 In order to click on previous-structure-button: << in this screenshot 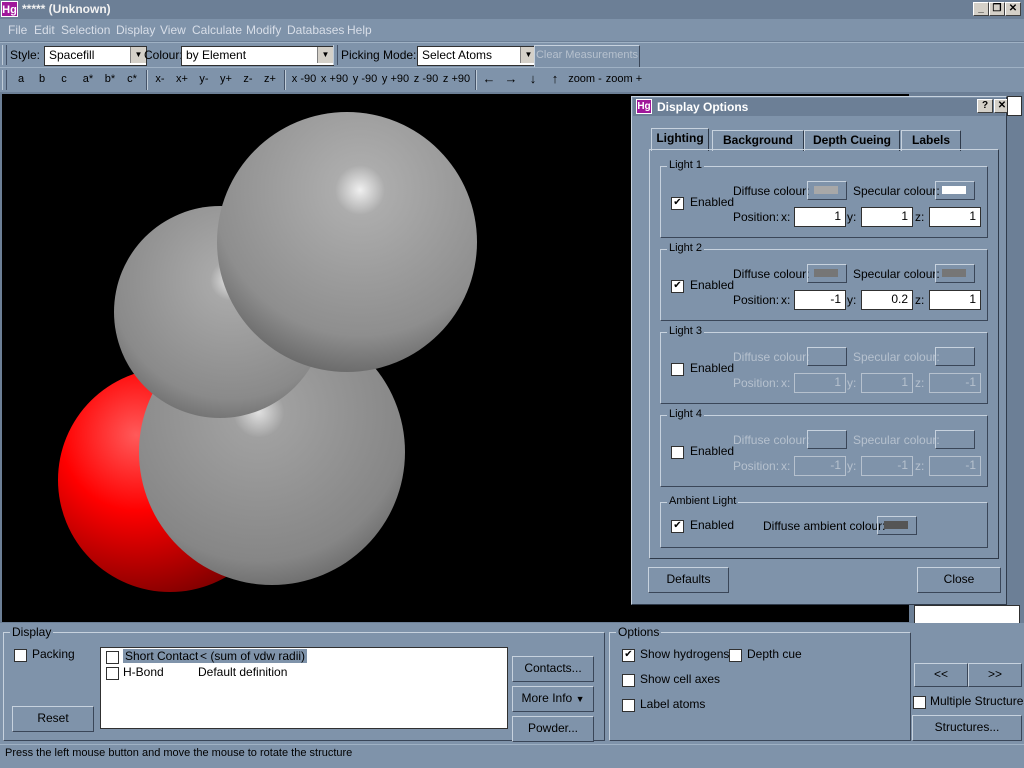, I will do `click(941, 675)`.